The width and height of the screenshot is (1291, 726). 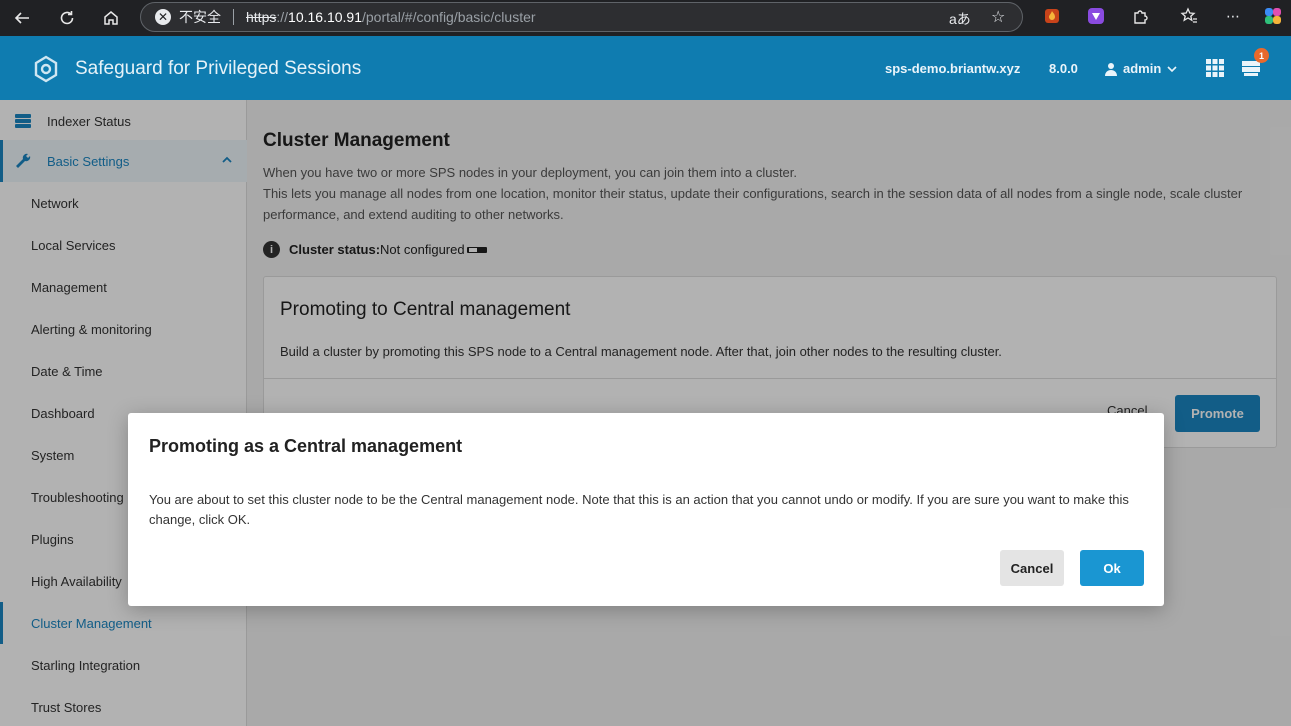 What do you see at coordinates (261, 17) in the screenshot?
I see `url-scheme: https` at bounding box center [261, 17].